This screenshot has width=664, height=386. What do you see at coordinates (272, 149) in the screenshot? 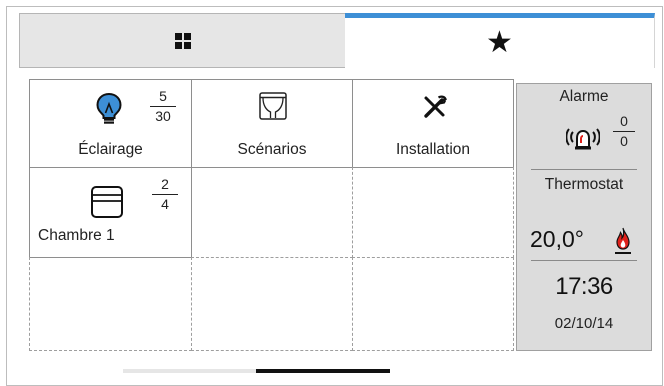
I see `tile-label: Scénarios` at bounding box center [272, 149].